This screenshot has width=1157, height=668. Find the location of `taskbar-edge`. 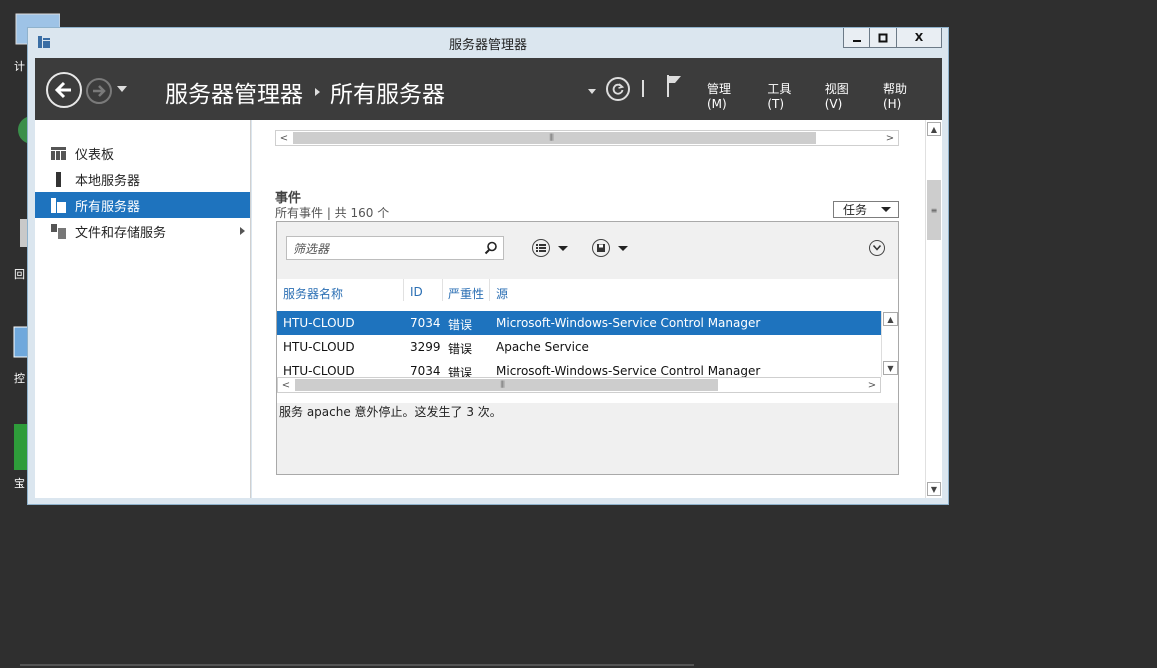

taskbar-edge is located at coordinates (357, 665).